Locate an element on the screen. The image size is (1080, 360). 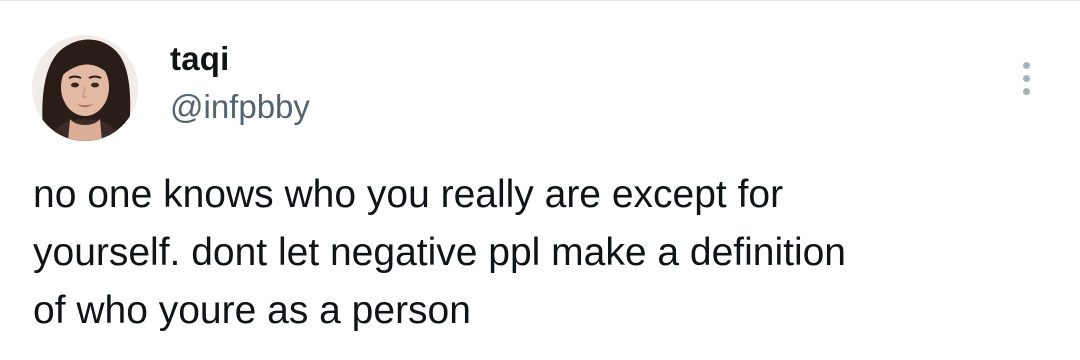
avatar is located at coordinates (85, 88).